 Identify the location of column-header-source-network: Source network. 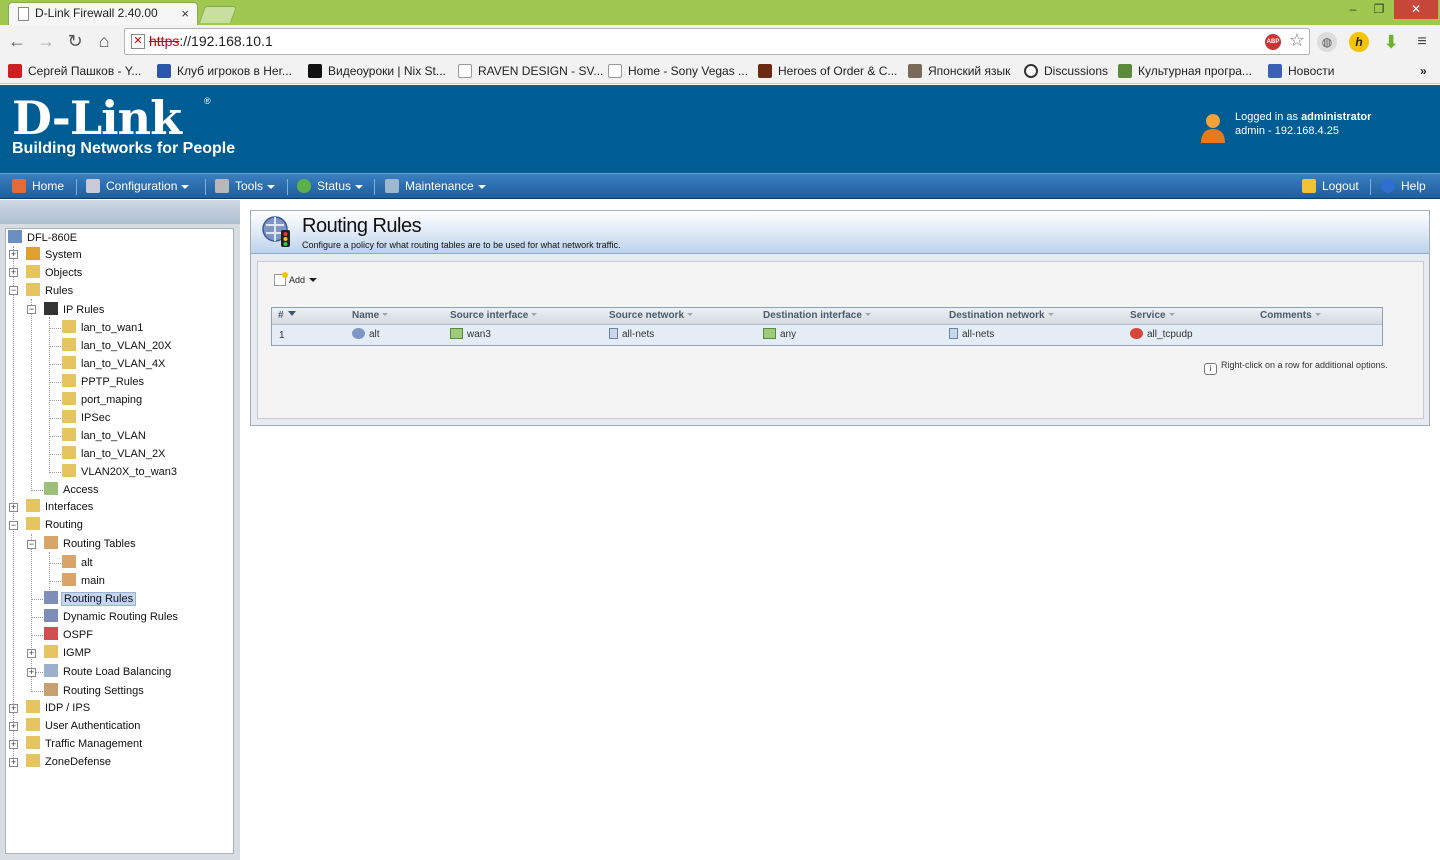
(651, 315).